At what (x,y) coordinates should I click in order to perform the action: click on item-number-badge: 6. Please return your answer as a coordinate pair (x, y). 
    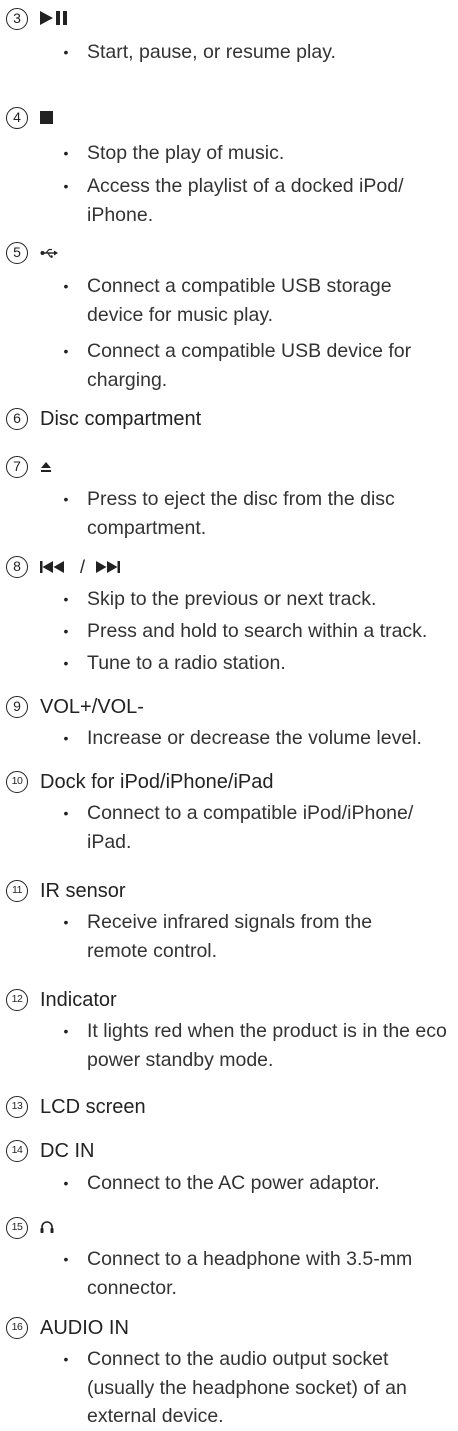
    Looking at the image, I should click on (17, 419).